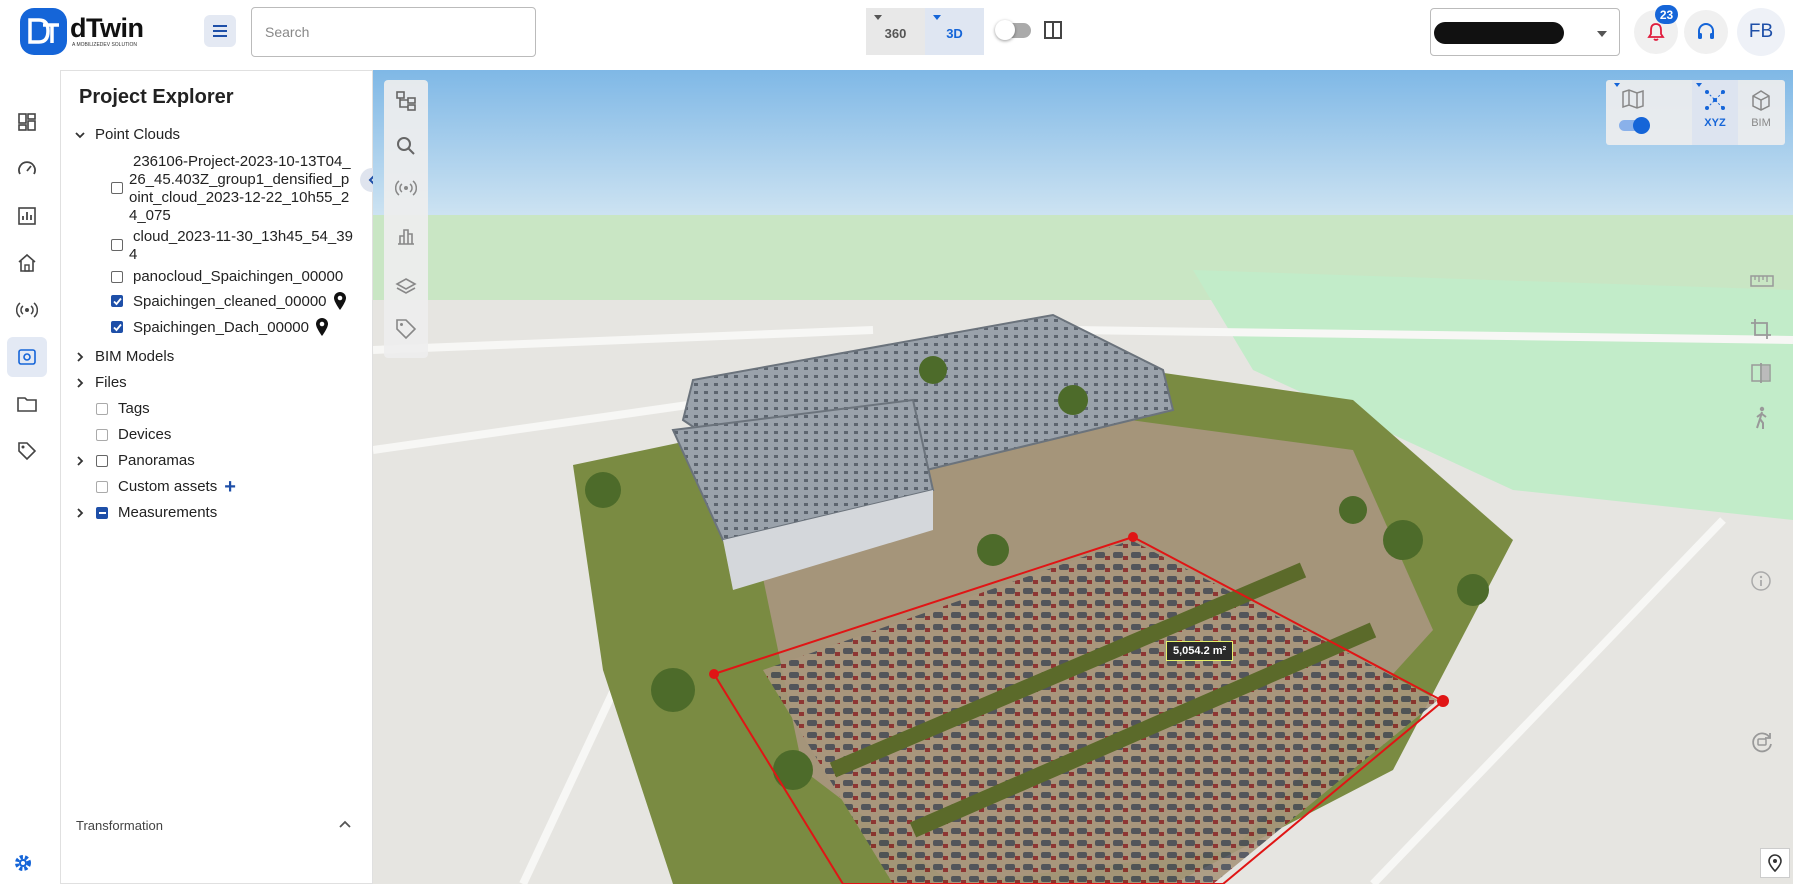 Image resolution: width=1800 pixels, height=892 pixels. Describe the element at coordinates (1633, 99) in the screenshot. I see `map-icon` at that location.